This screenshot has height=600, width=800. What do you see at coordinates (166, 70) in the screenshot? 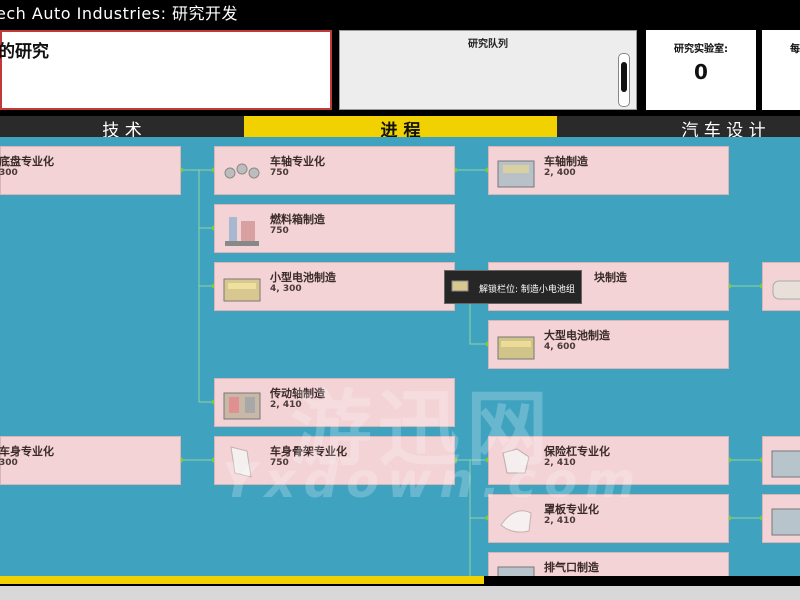
I see `current-research-panel: 的研究` at bounding box center [166, 70].